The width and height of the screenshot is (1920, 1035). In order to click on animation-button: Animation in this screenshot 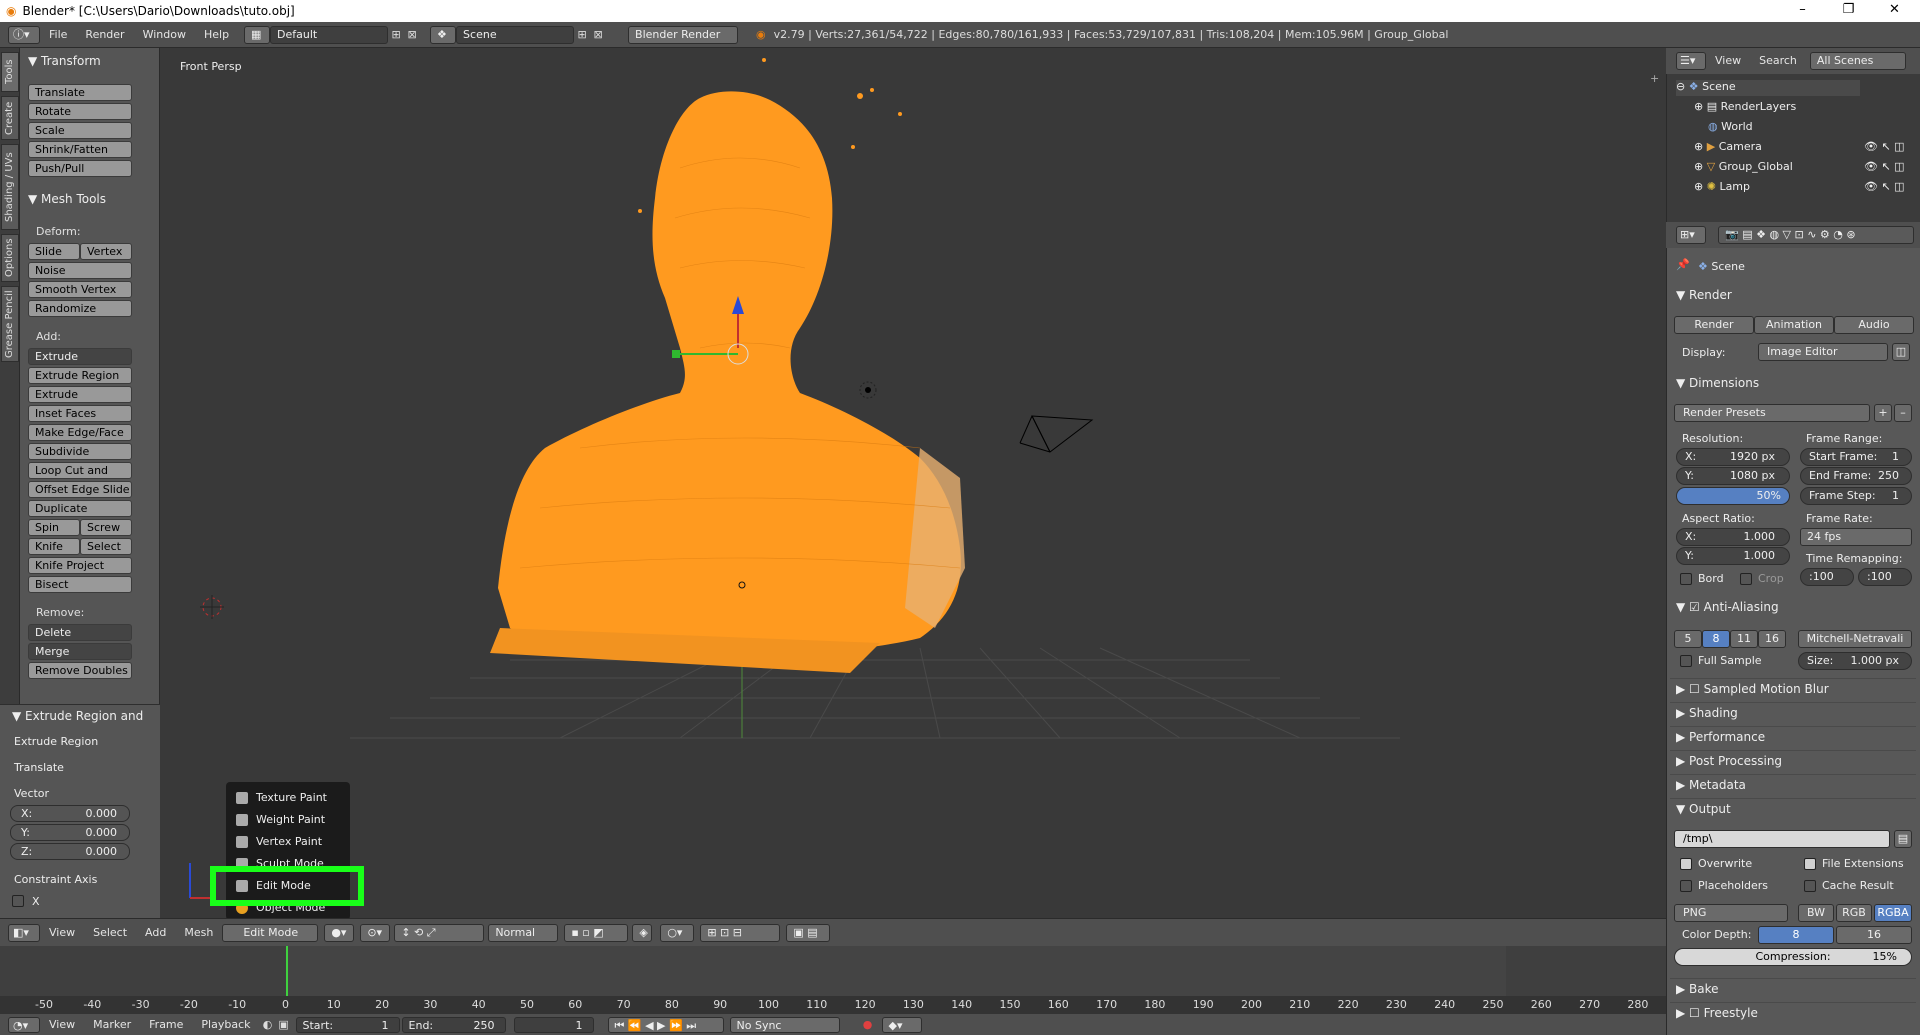, I will do `click(1794, 325)`.